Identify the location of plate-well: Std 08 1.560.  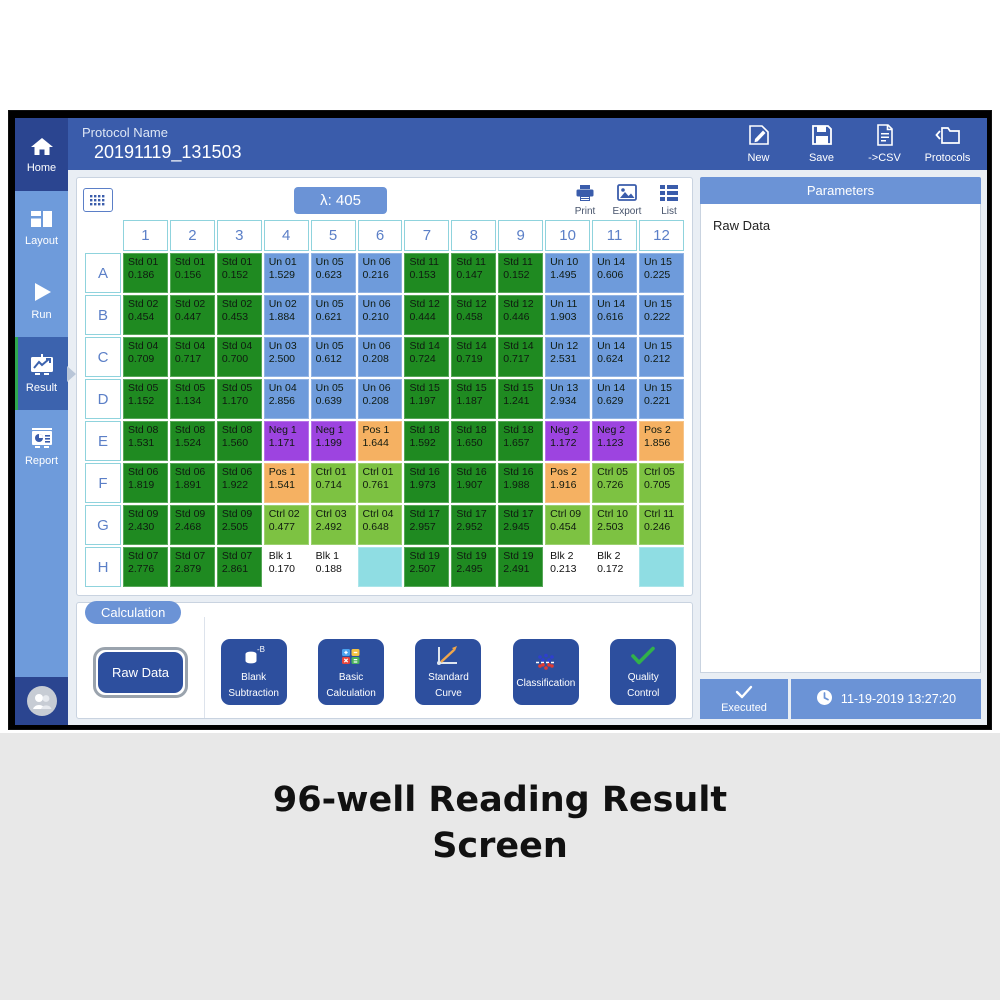
(239, 441).